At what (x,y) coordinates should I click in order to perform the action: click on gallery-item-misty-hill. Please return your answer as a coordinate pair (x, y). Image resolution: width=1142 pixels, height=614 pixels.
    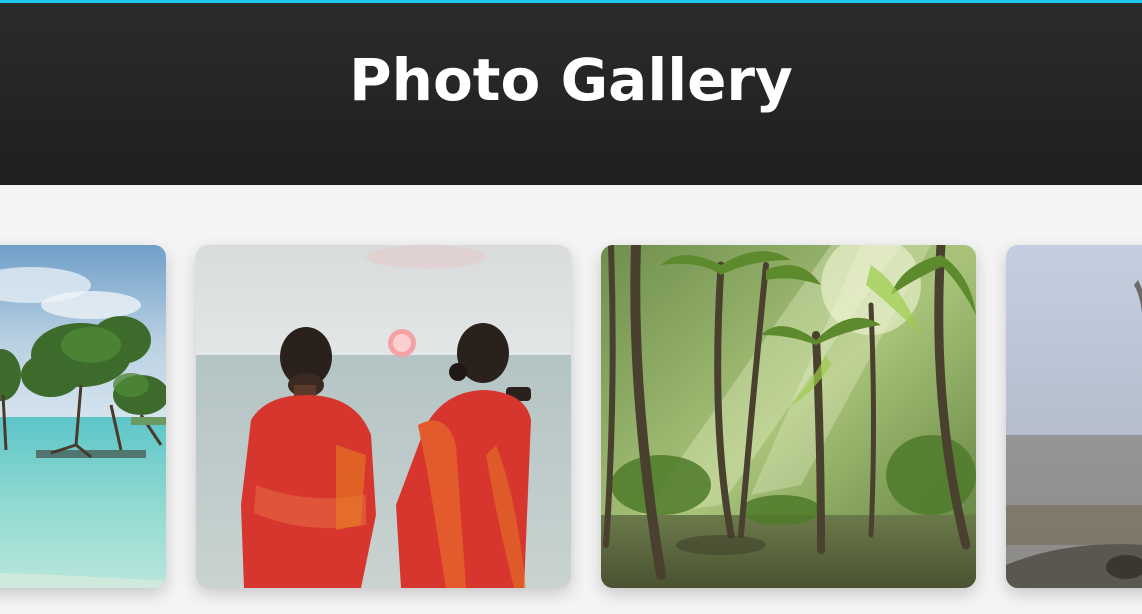
    Looking at the image, I should click on (1074, 416).